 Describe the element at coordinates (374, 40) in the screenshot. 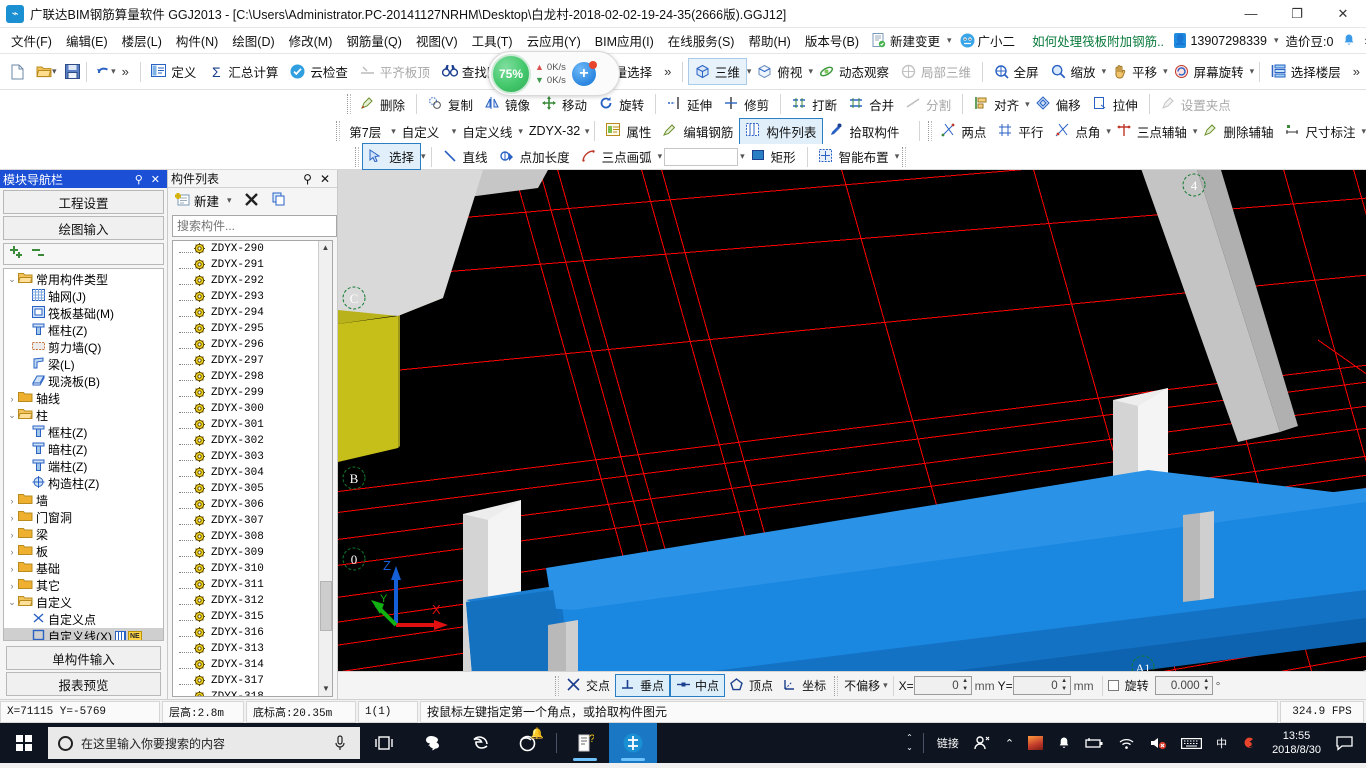

I see `menu-rebar: 钢筋量(Q)` at that location.